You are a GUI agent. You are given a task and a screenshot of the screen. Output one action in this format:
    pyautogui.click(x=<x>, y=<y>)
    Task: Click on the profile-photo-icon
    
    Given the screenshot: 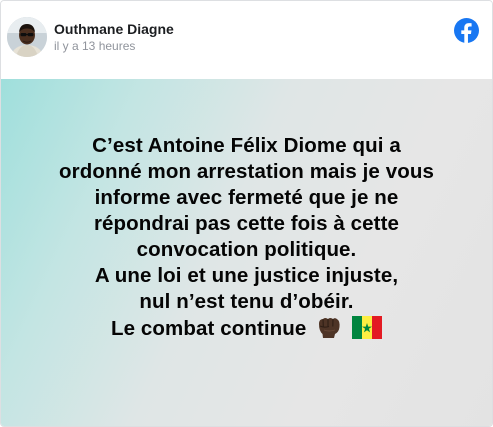 What is the action you would take?
    pyautogui.click(x=27, y=37)
    